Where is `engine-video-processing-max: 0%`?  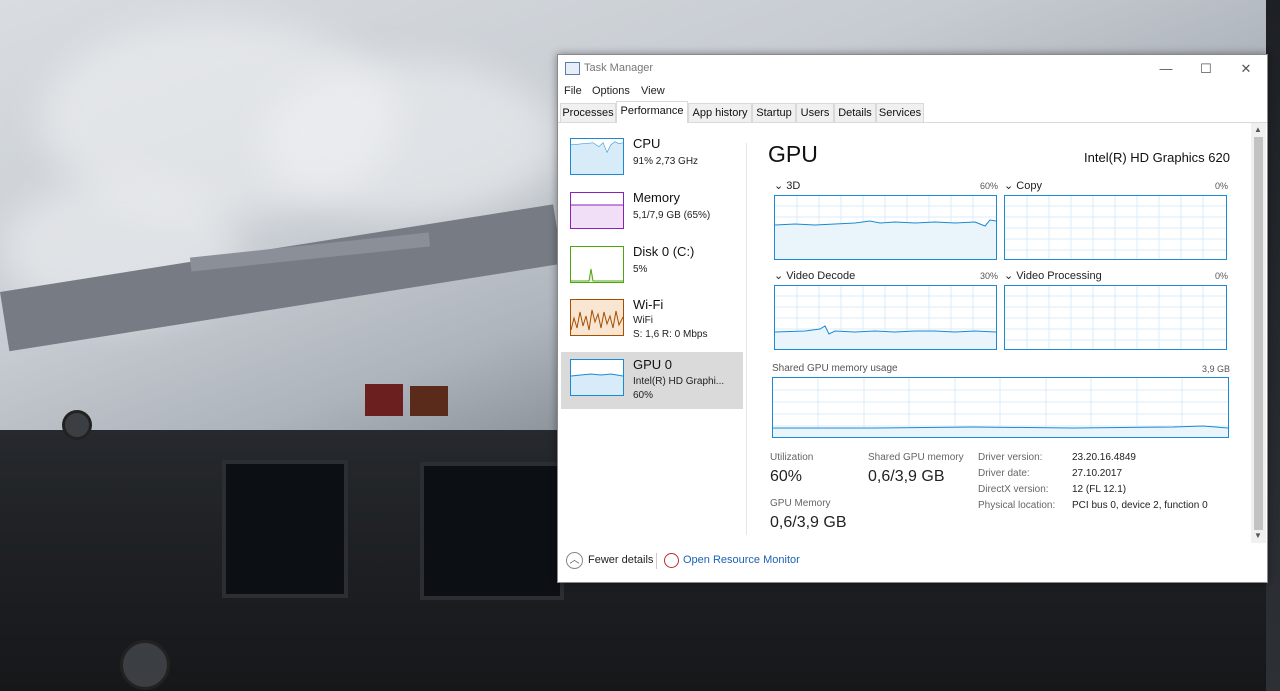
engine-video-processing-max: 0% is located at coordinates (1221, 276).